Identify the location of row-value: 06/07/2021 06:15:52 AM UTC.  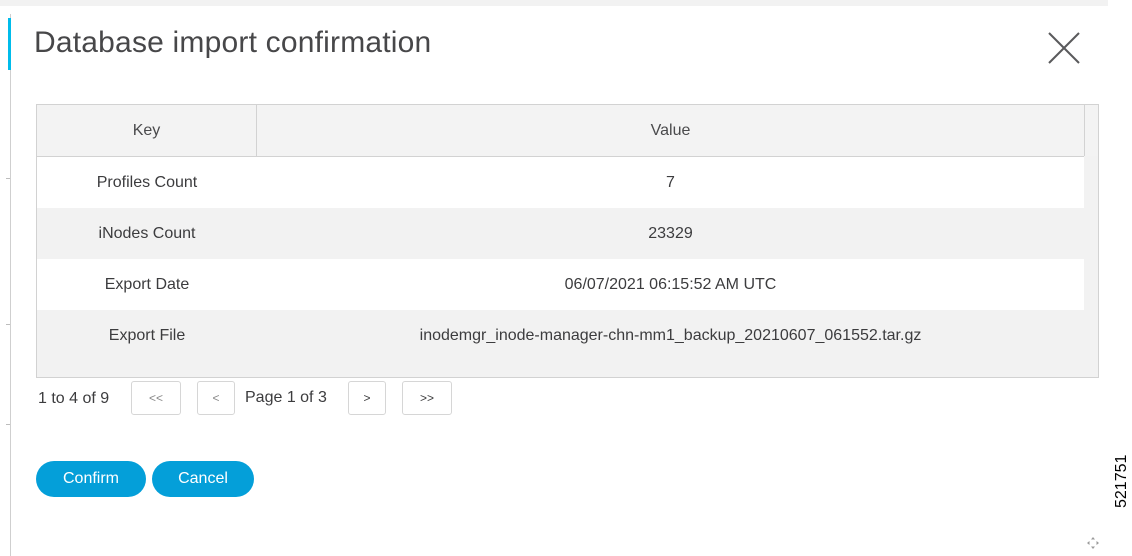
(670, 284).